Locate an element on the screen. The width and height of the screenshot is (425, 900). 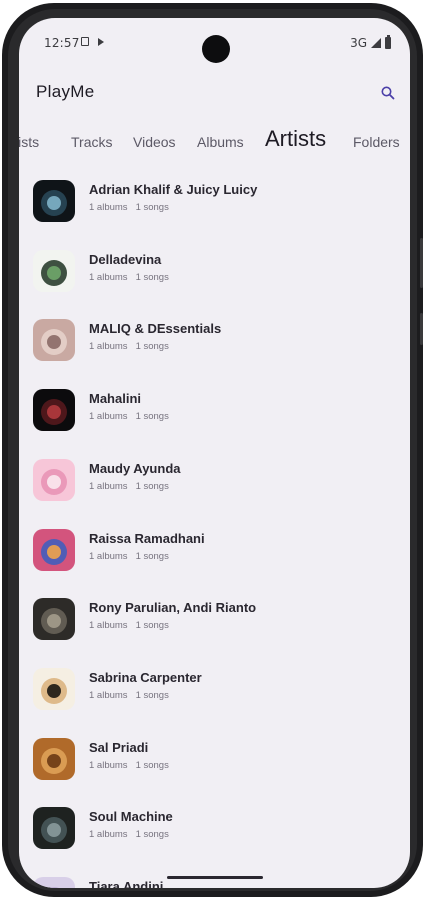
artist-row: Sabrina Carpenter 1 albums 1 songs is located at coordinates (214, 691).